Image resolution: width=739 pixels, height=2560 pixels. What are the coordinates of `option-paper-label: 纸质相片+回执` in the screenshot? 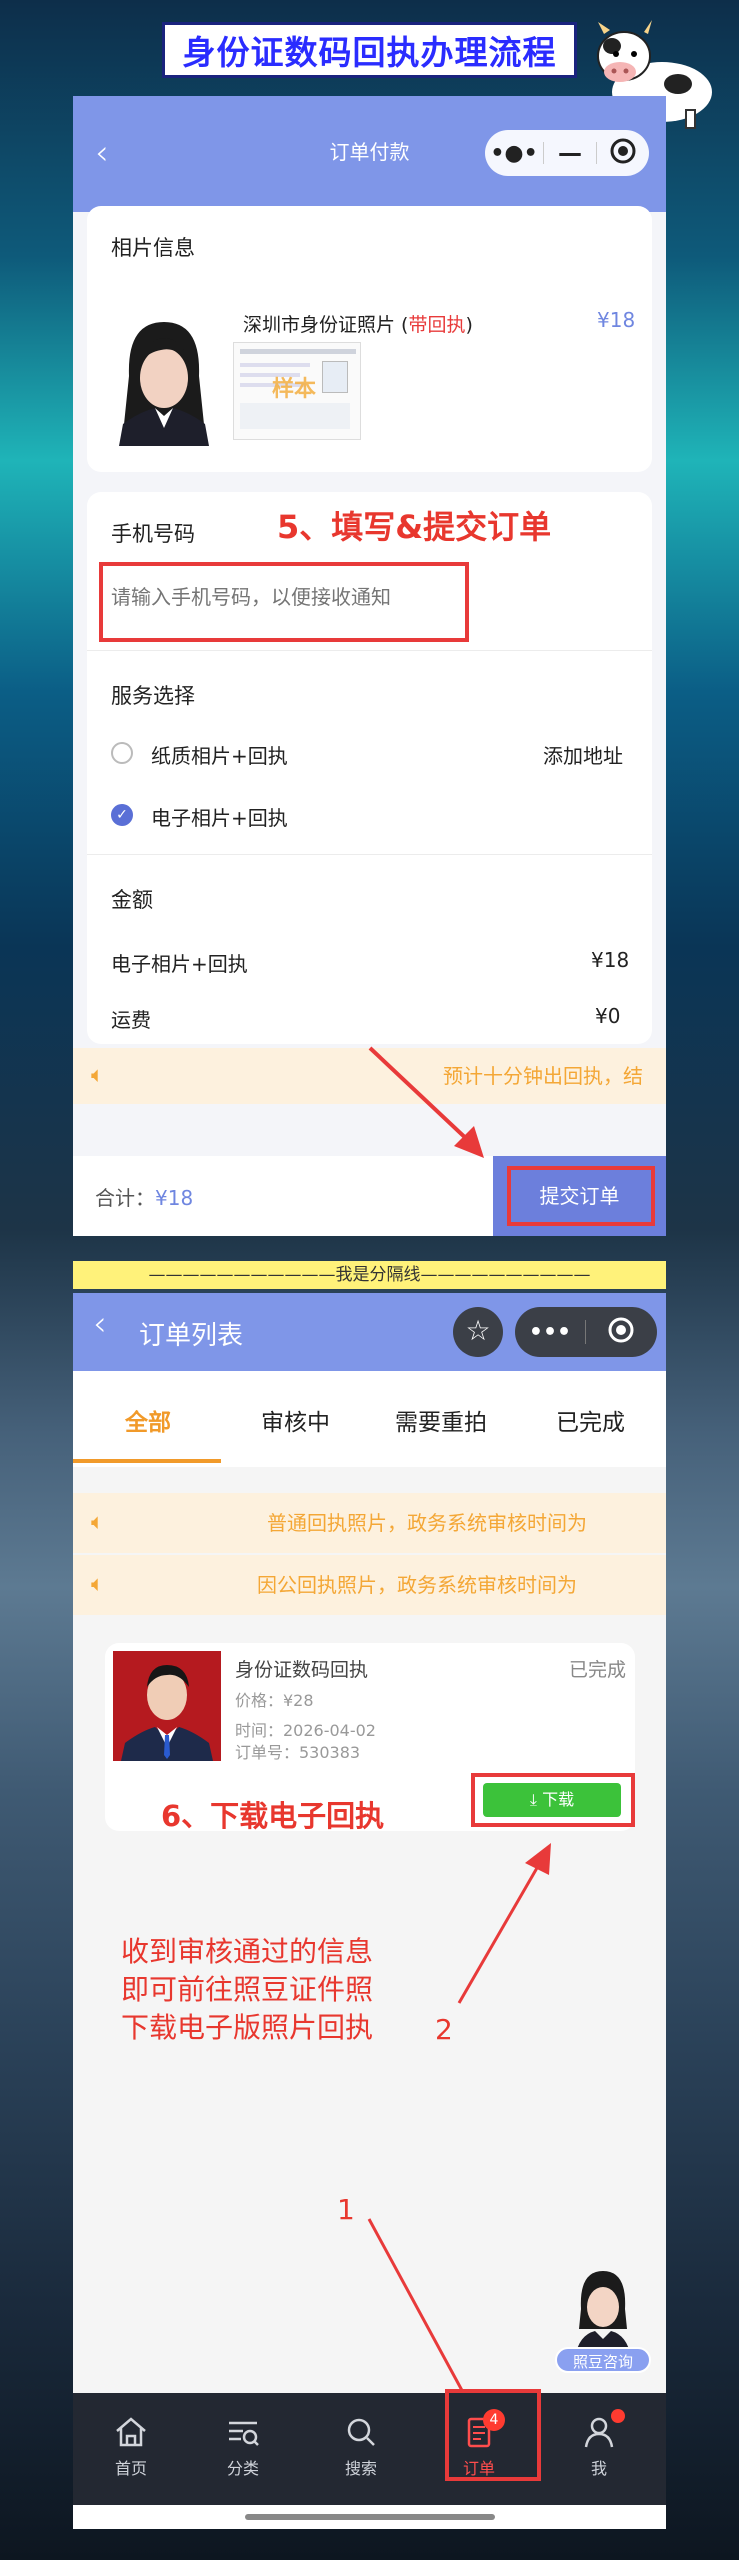 It's located at (219, 754).